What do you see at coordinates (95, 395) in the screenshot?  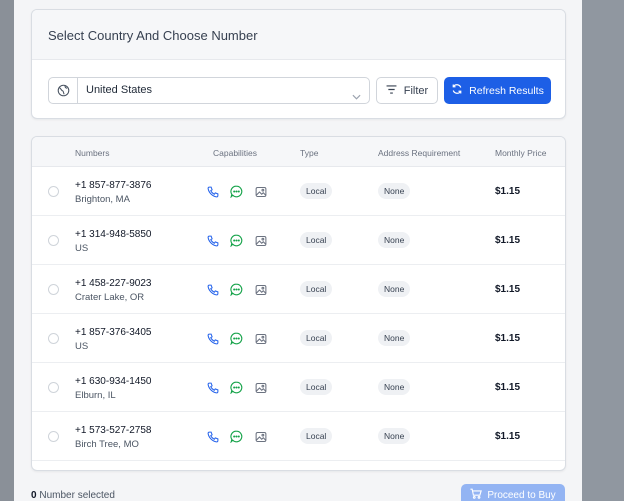 I see `number-location: Elburn, IL` at bounding box center [95, 395].